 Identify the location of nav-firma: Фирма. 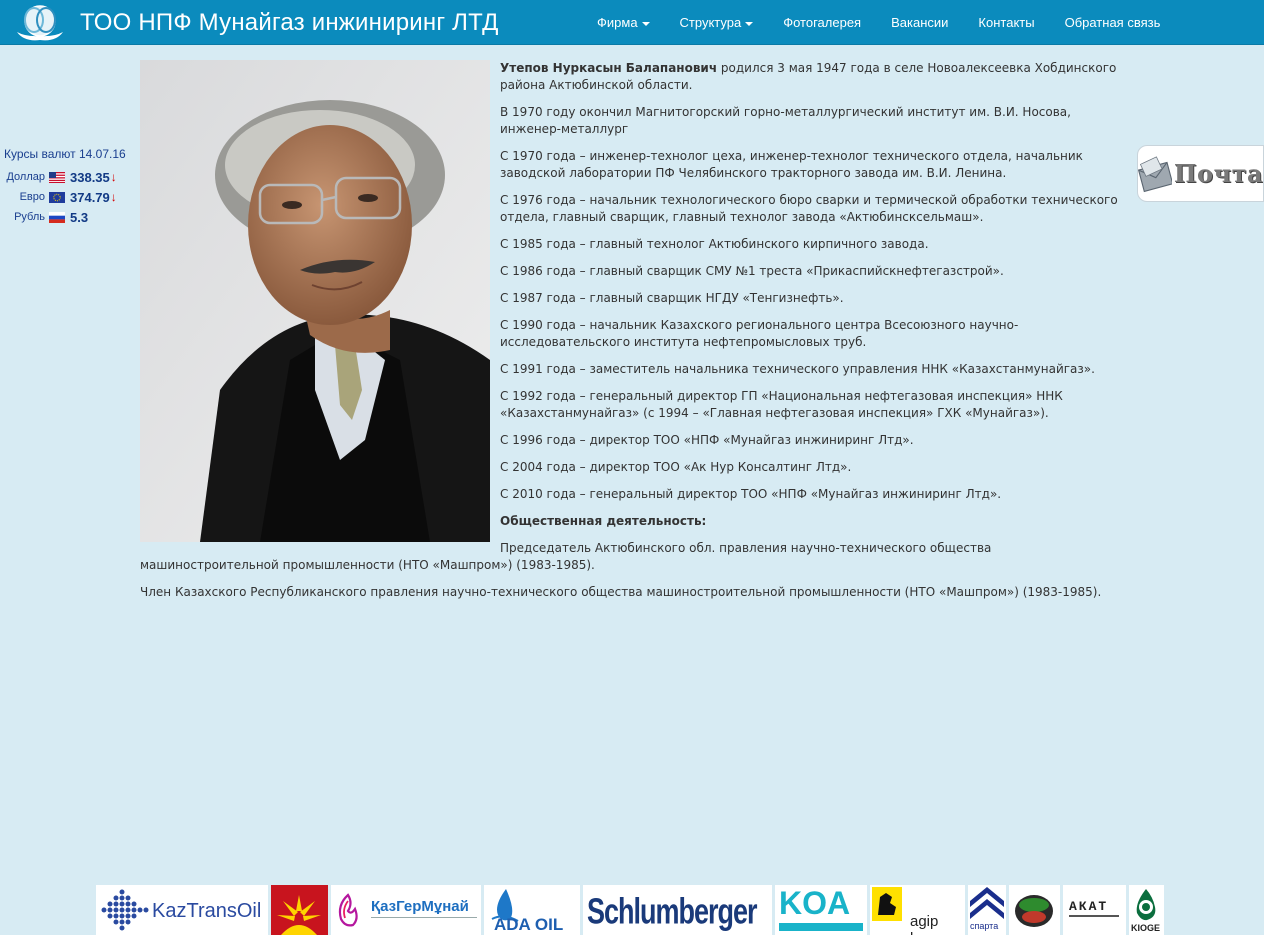
(623, 22).